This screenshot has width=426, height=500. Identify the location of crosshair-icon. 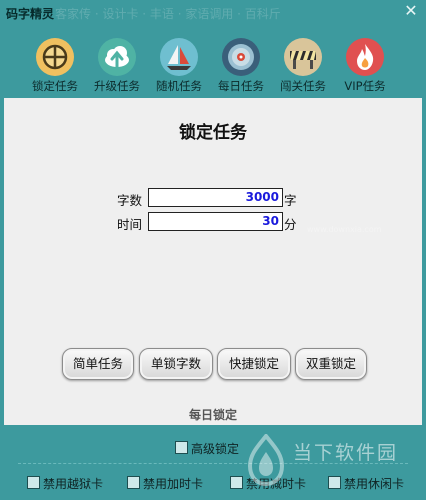
(55, 57).